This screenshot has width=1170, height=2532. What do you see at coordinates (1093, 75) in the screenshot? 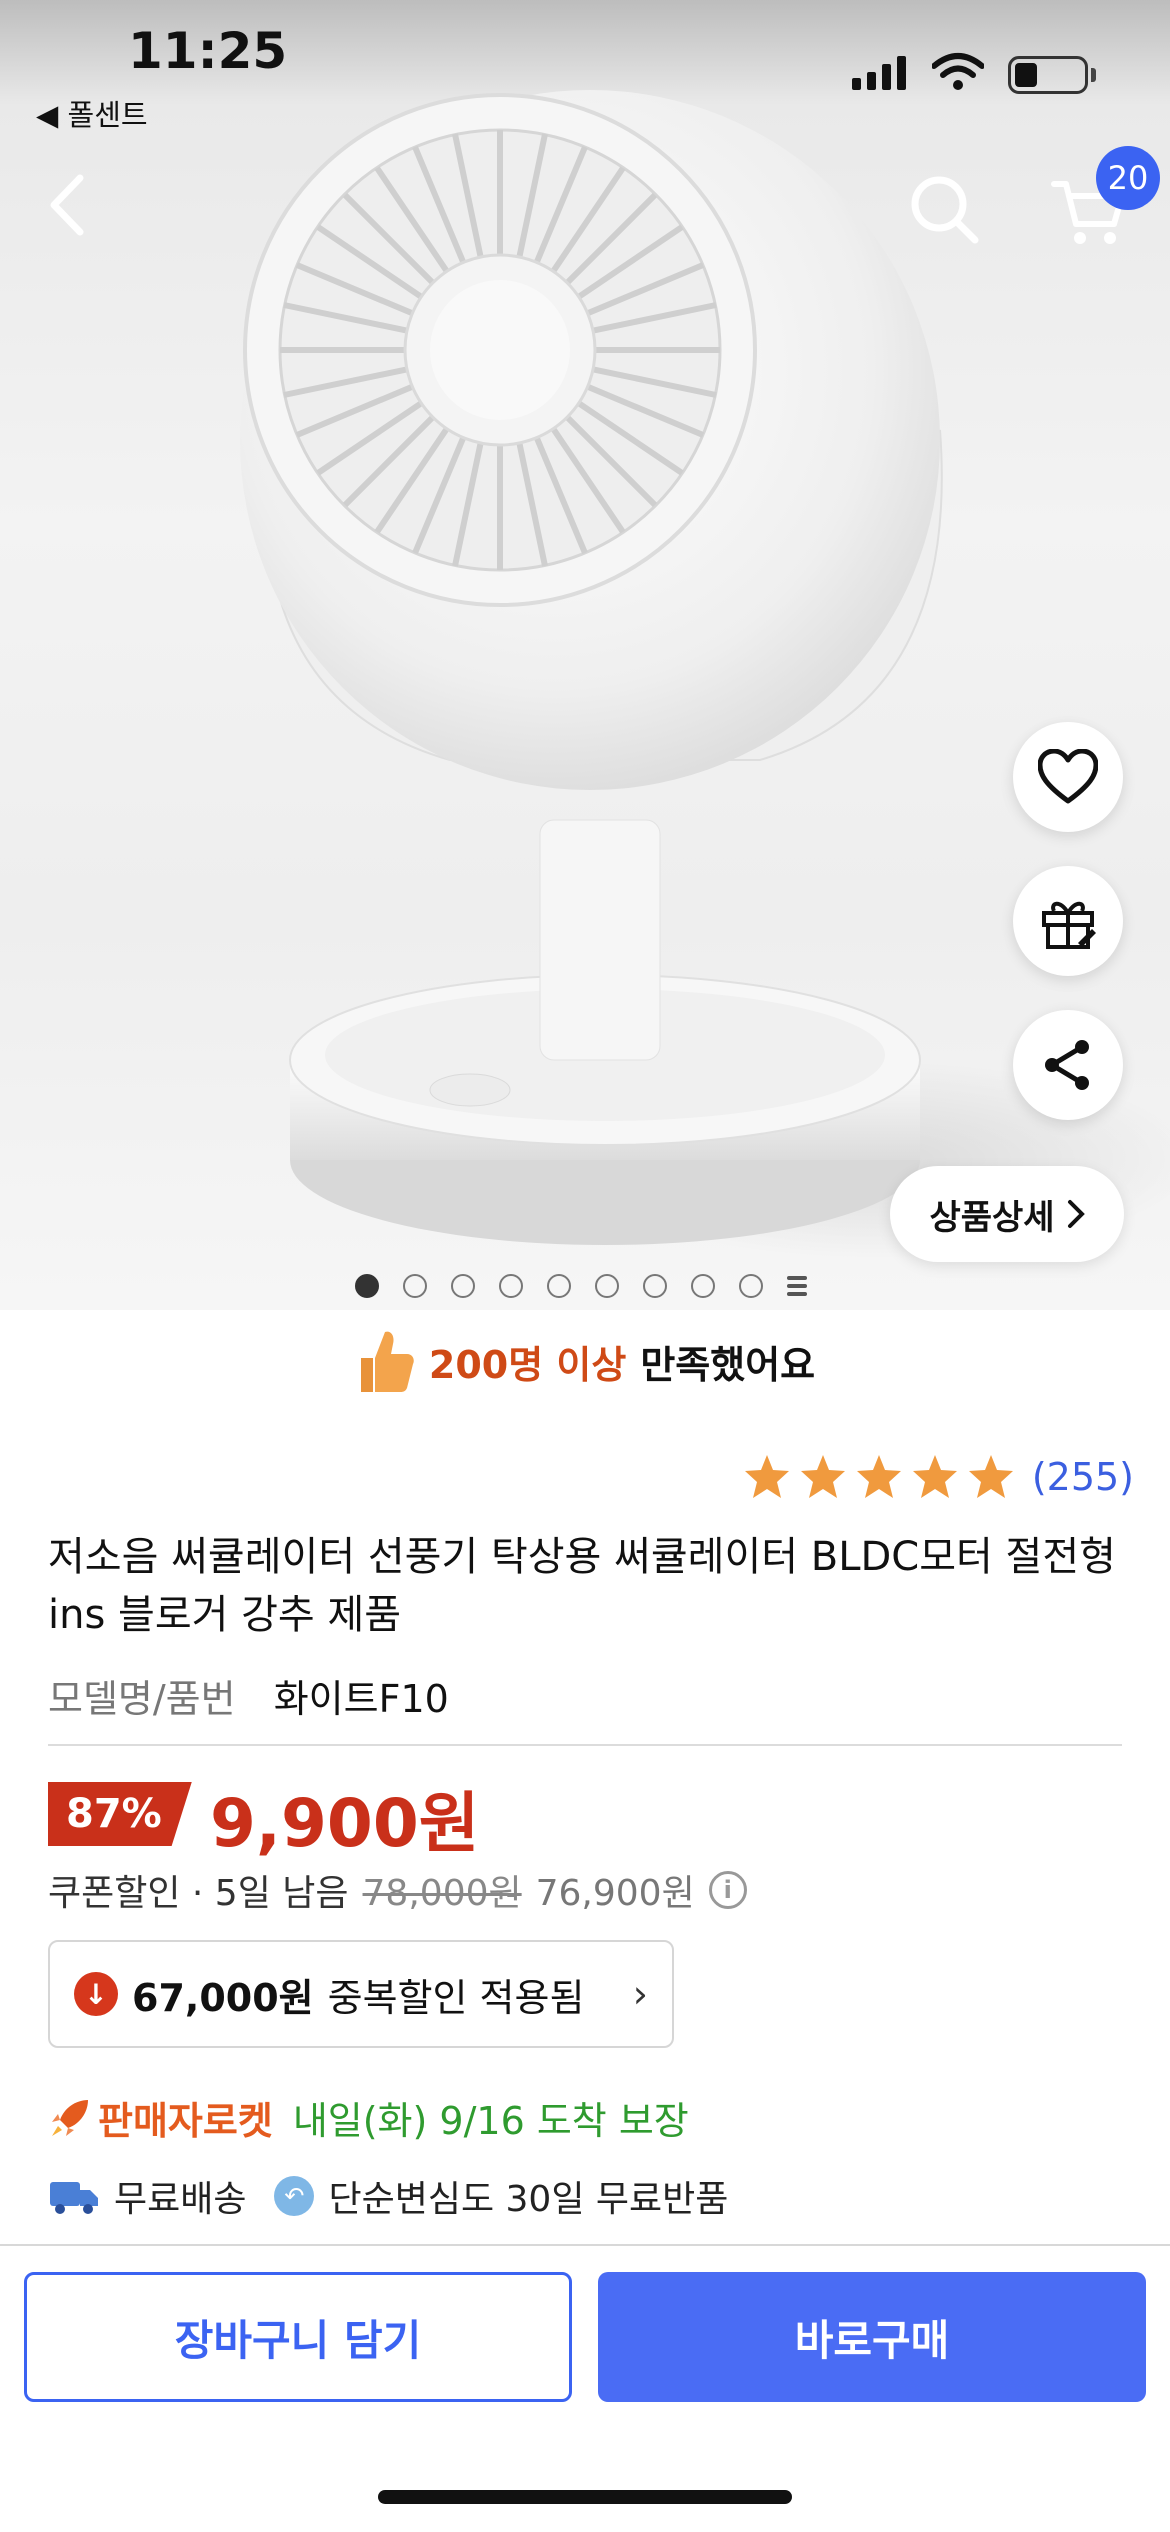
I see `battery-cap` at bounding box center [1093, 75].